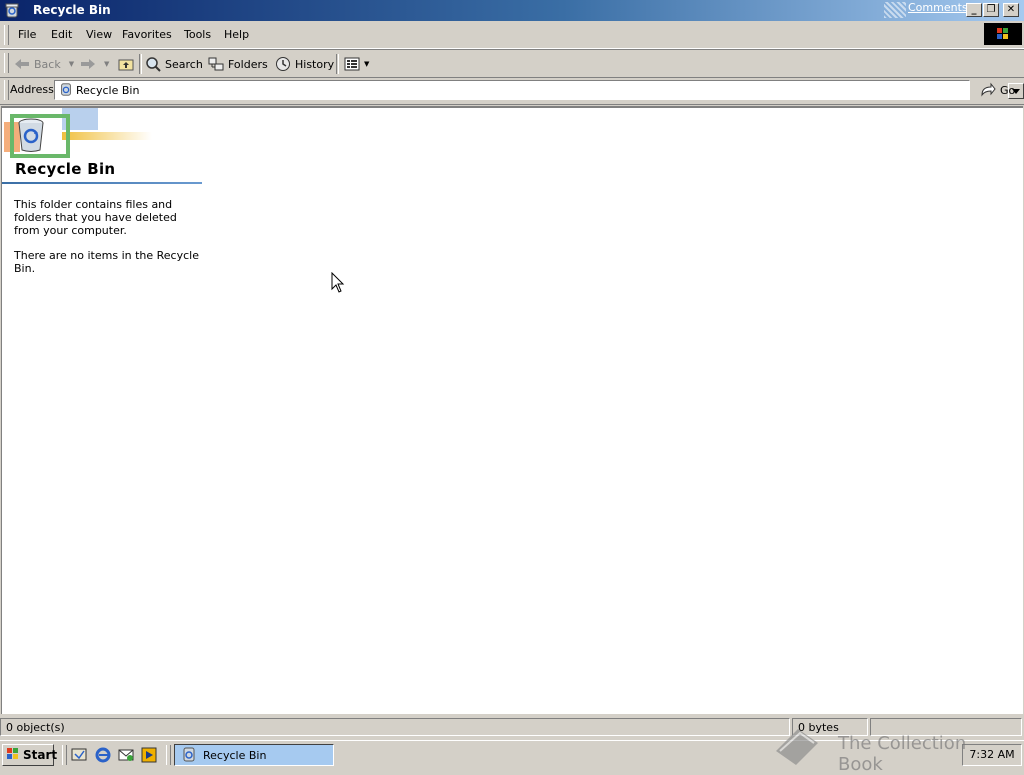  Describe the element at coordinates (32, 89) in the screenshot. I see `address-label: Address` at that location.